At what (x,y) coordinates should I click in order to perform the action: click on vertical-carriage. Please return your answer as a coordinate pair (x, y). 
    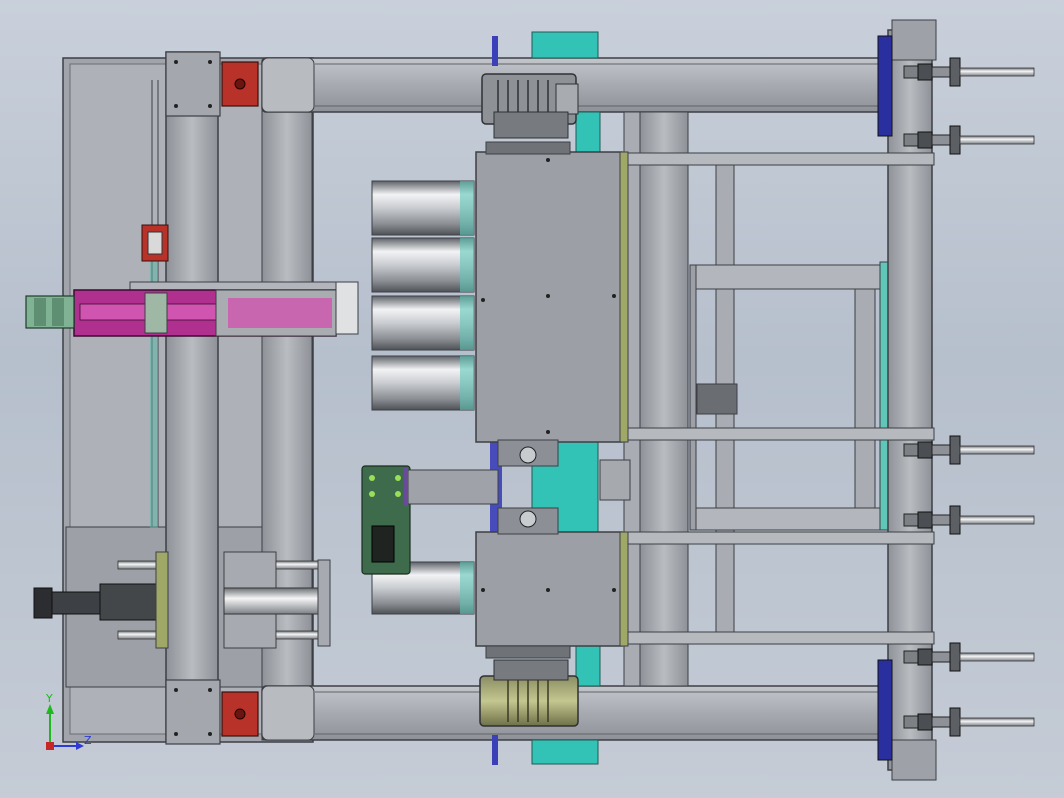
    Looking at the image, I should click on (193, 398).